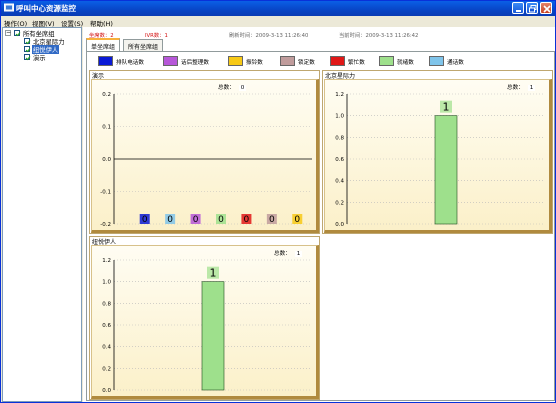 This screenshot has width=556, height=403. What do you see at coordinates (405, 63) in the screenshot?
I see `legend-label: 就绪数` at bounding box center [405, 63].